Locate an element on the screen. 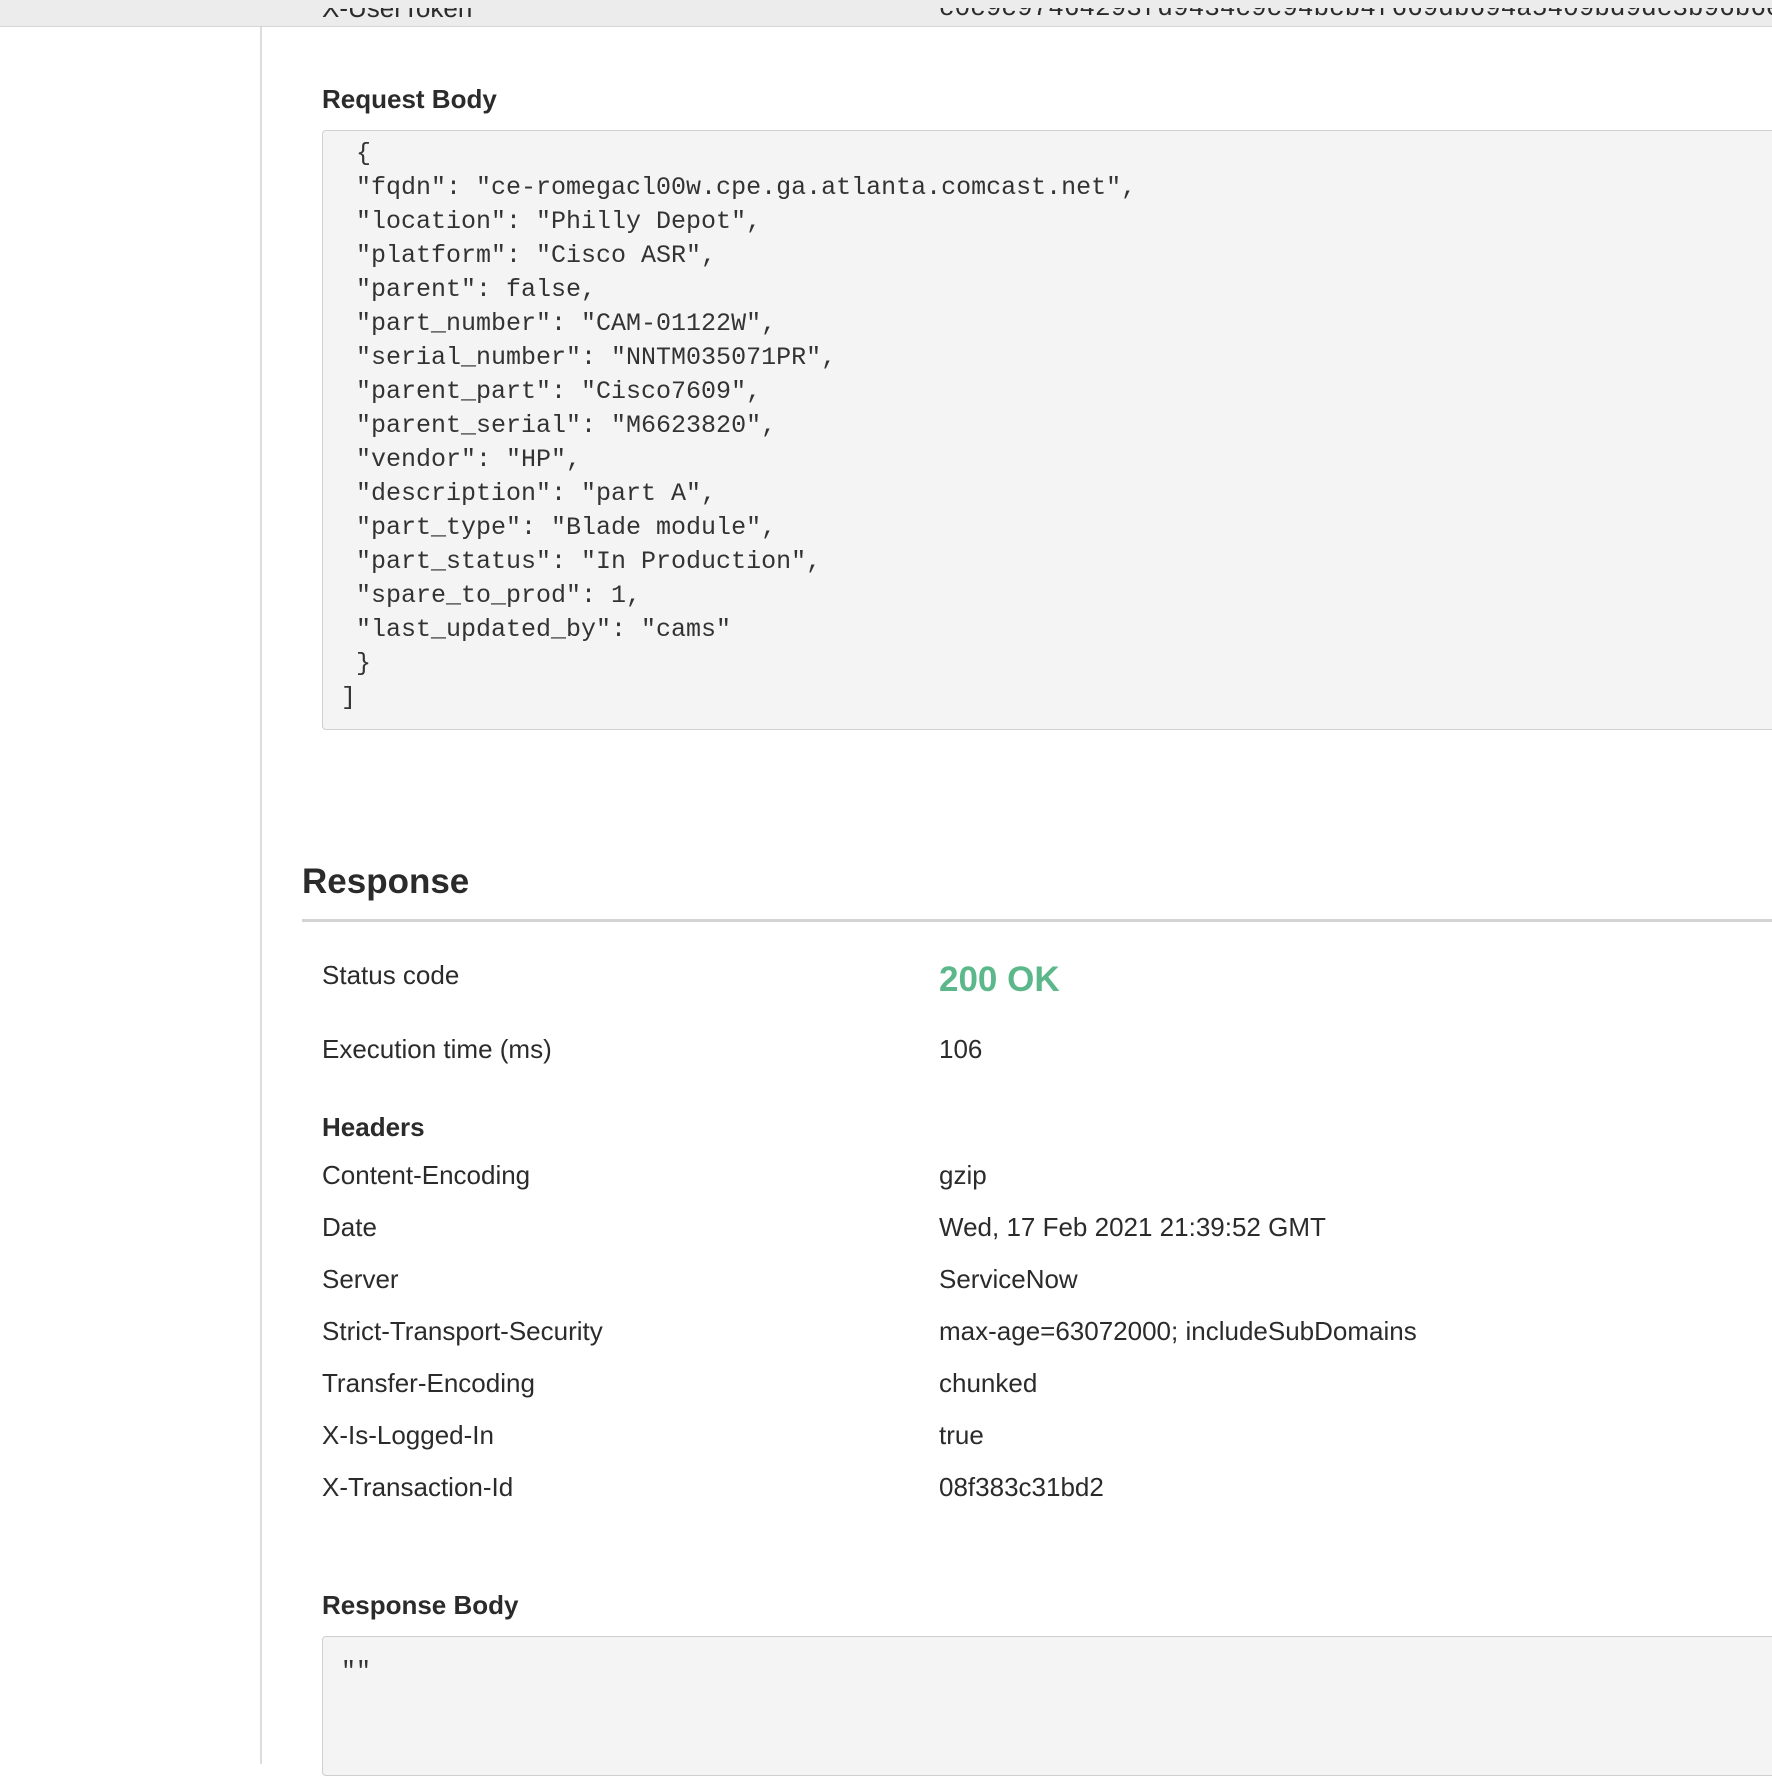 The height and width of the screenshot is (1776, 1772). execution-time-value: 106 is located at coordinates (961, 1049).